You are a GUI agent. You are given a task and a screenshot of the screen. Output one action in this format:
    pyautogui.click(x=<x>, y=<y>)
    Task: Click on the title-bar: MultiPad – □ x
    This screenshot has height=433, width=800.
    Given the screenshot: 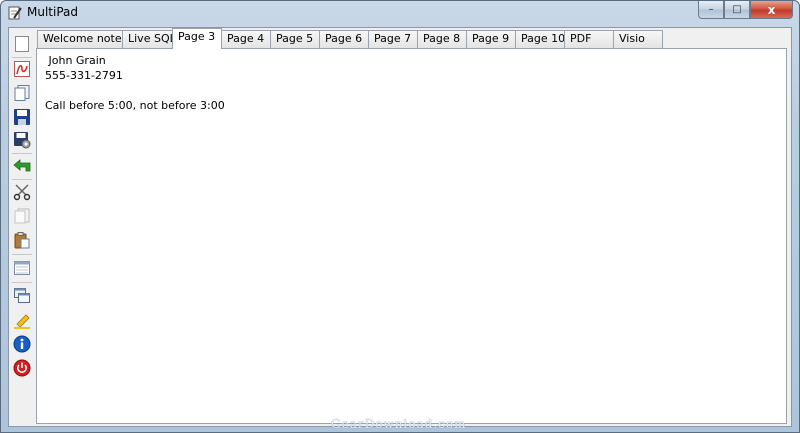 What is the action you would take?
    pyautogui.click(x=400, y=14)
    